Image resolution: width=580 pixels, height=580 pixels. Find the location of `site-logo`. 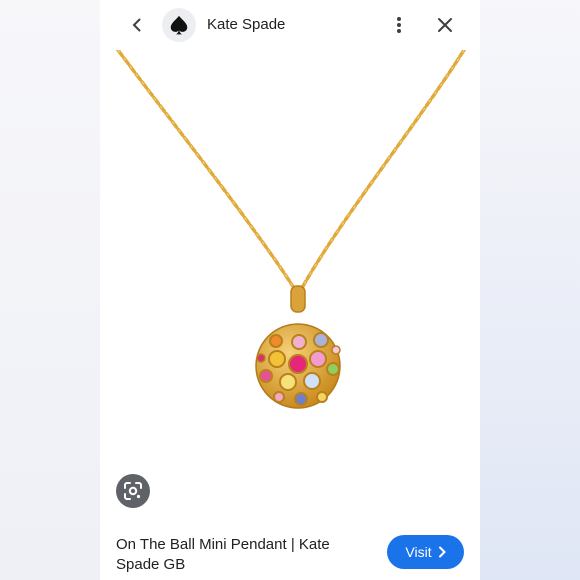

site-logo is located at coordinates (179, 25).